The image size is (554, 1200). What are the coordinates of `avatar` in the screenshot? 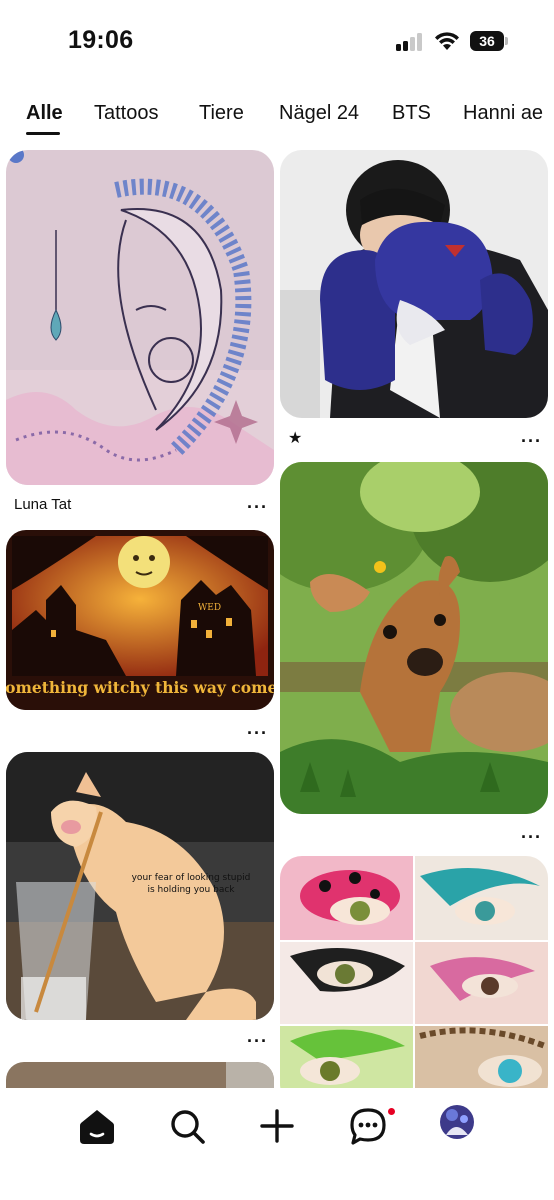 It's located at (457, 1122).